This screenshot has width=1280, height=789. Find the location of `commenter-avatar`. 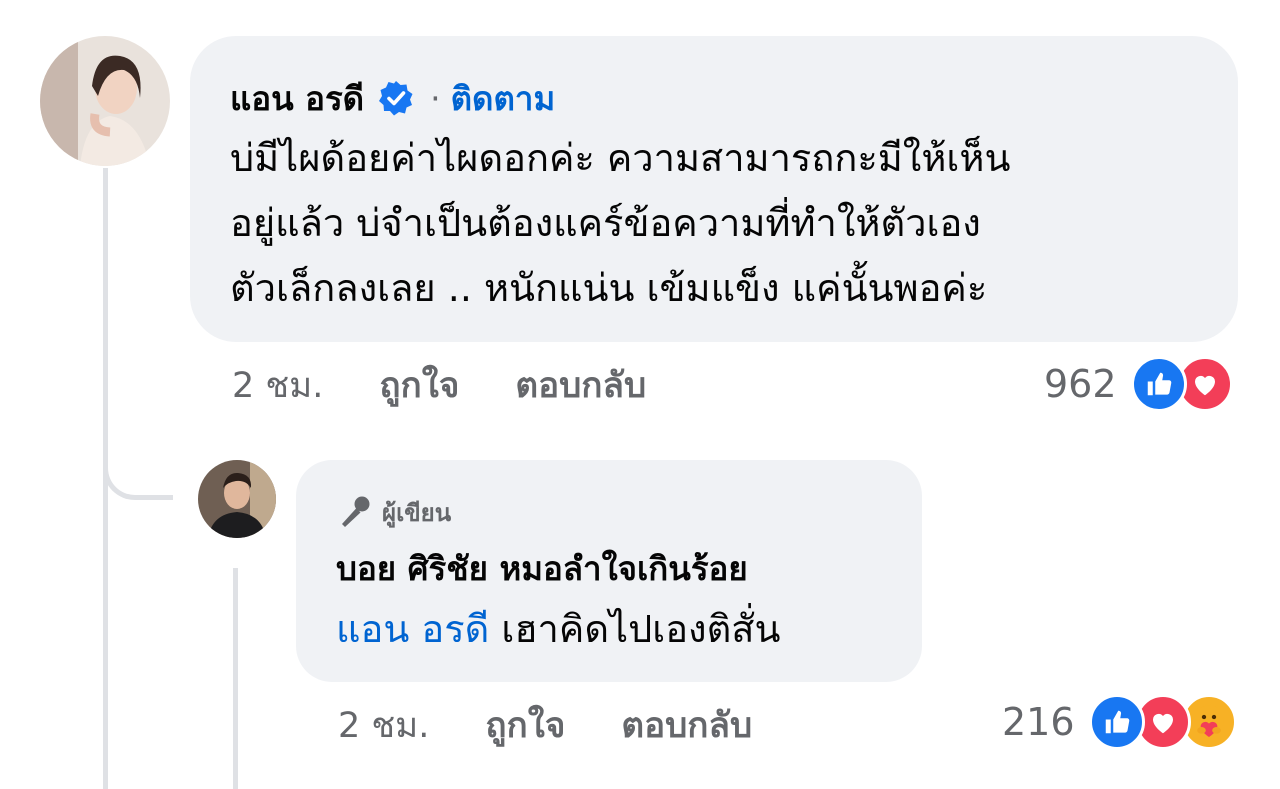

commenter-avatar is located at coordinates (105, 101).